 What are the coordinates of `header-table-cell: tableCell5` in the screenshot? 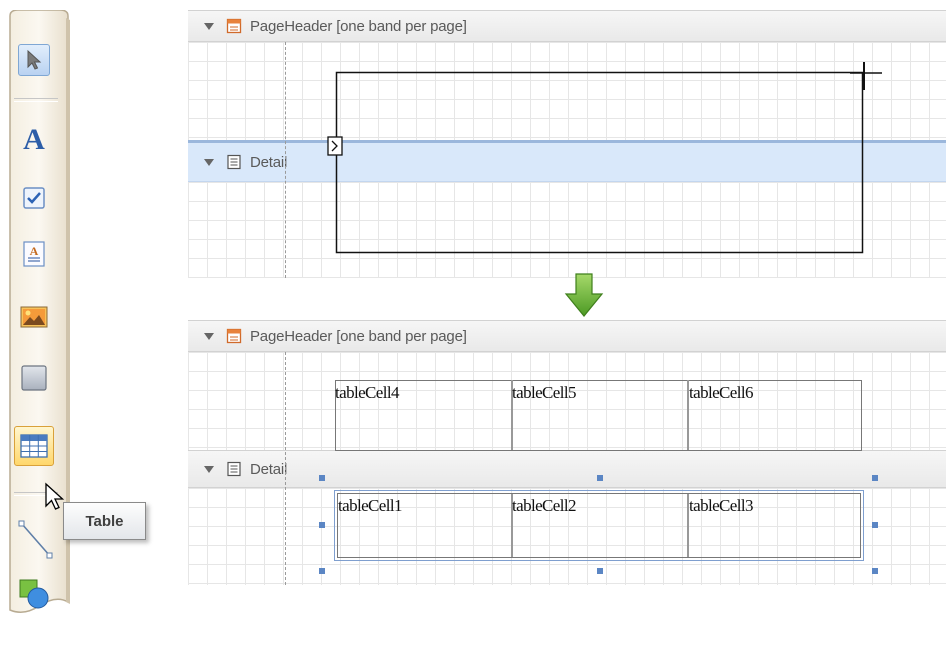 It's located at (544, 393).